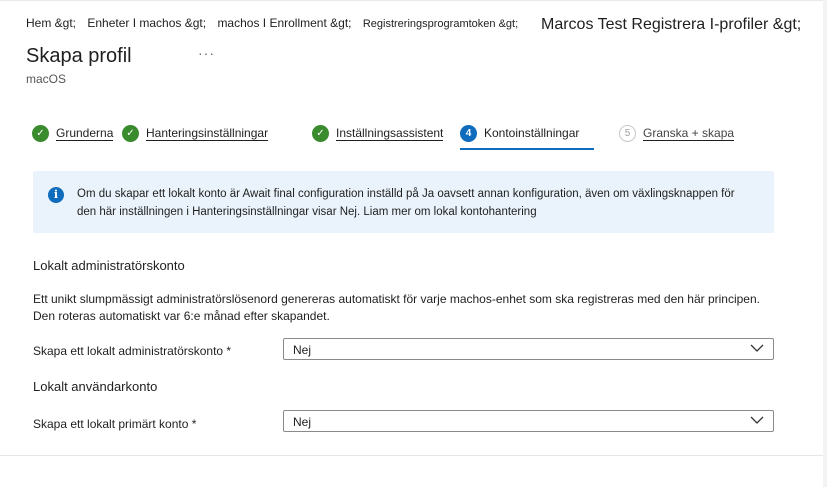 This screenshot has width=827, height=487. I want to click on top-border, so click(413, 0).